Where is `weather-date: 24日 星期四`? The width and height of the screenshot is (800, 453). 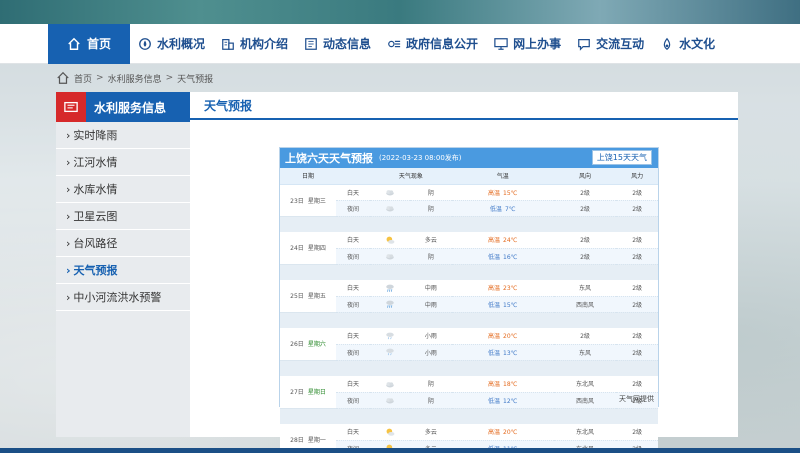 weather-date: 24日 星期四 is located at coordinates (308, 248).